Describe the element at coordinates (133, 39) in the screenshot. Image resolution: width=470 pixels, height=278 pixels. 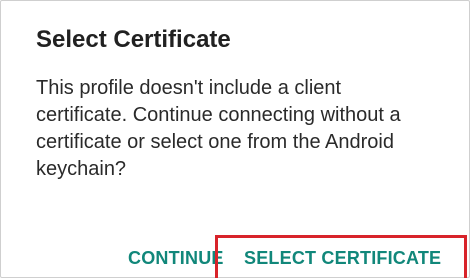
I see `dialog-title: Select Certificate` at that location.